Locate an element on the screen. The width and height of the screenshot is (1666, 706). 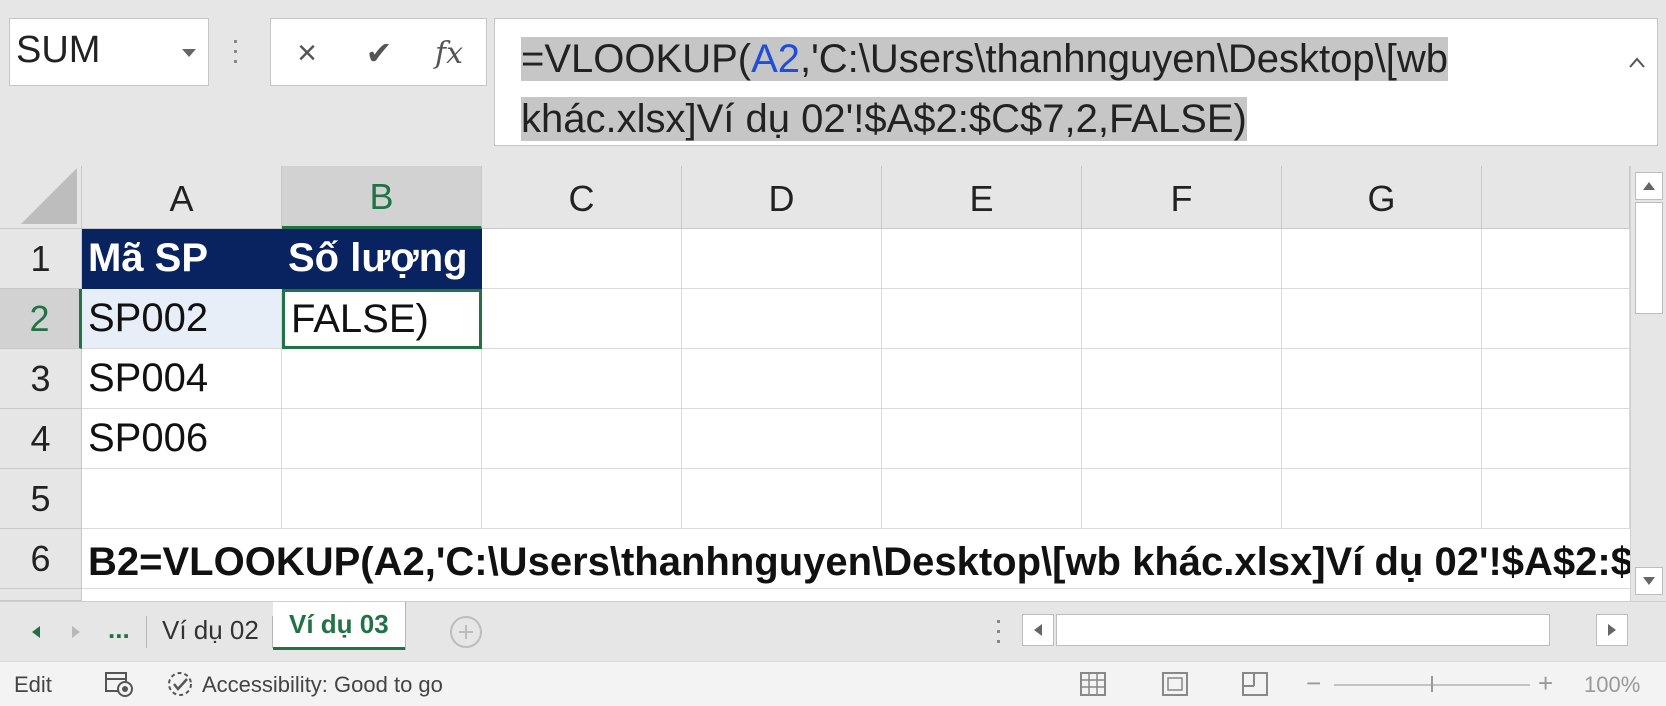
cell-b5 is located at coordinates (382, 499).